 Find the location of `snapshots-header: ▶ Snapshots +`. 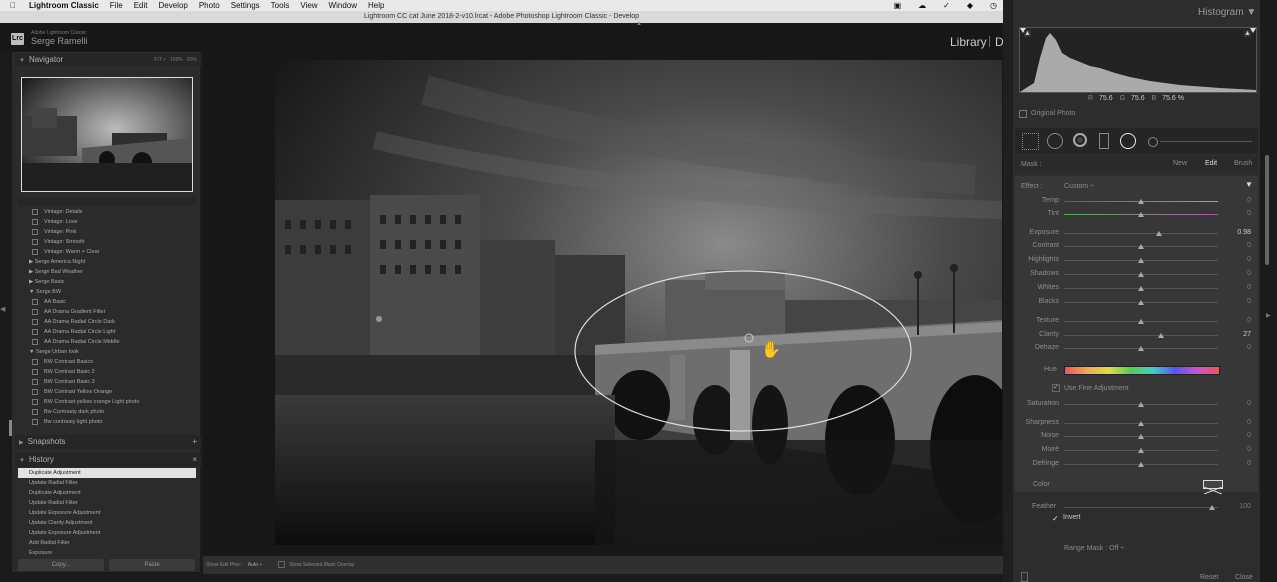

snapshots-header: ▶ Snapshots + is located at coordinates (108, 442).